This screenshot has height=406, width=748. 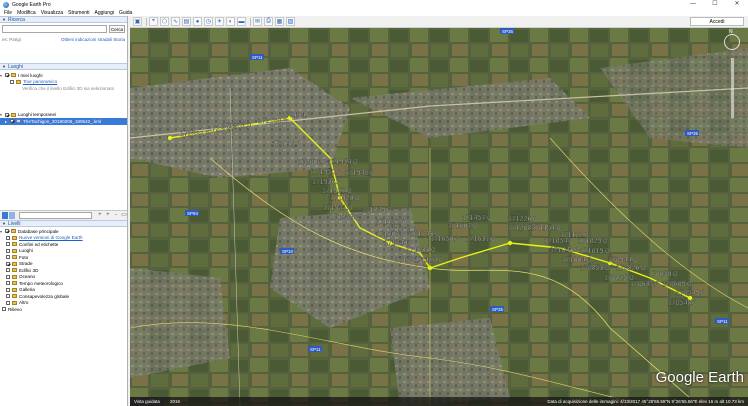 I want to click on track-point-label: 171004.0, so click(x=577, y=260).